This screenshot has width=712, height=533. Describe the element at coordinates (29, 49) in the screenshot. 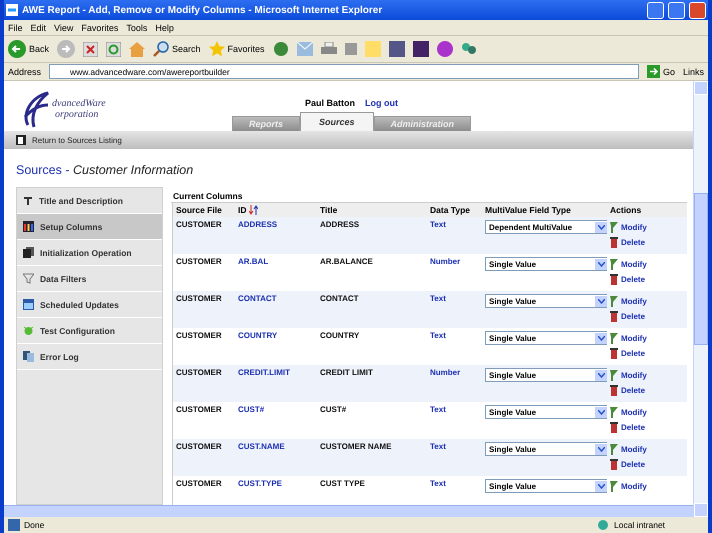

I see `back-button: Back` at that location.